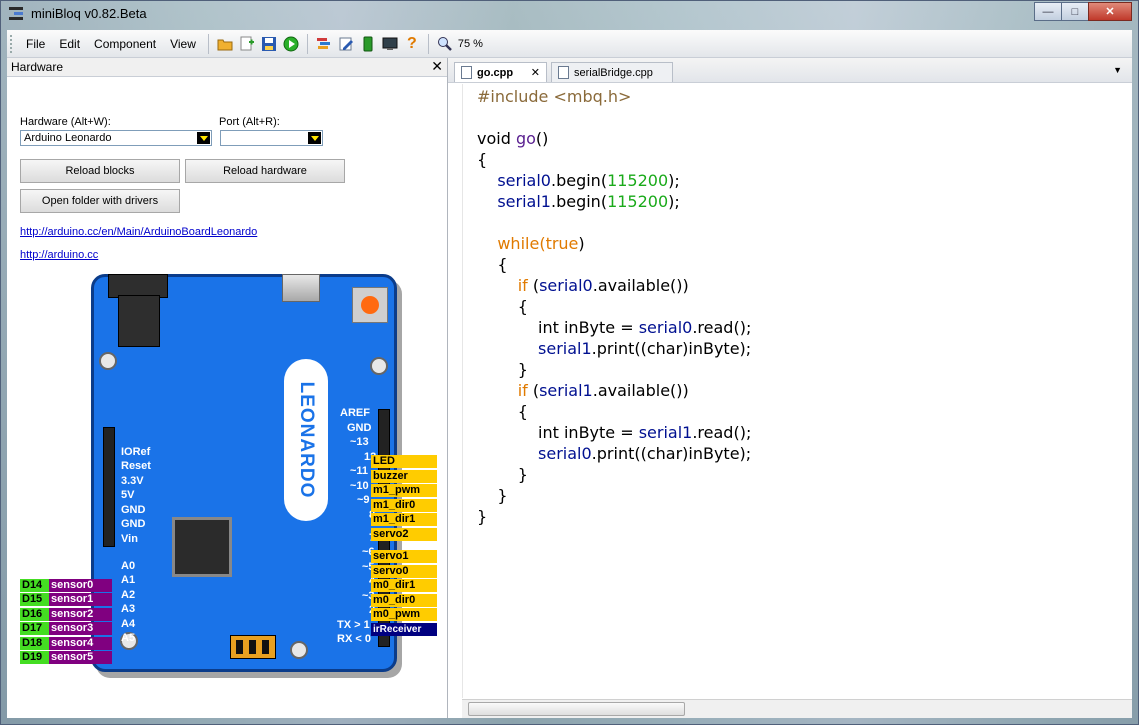 This screenshot has width=1139, height=725. Describe the element at coordinates (583, 285) in the screenshot. I see `code-line: if (serial0.available())` at that location.